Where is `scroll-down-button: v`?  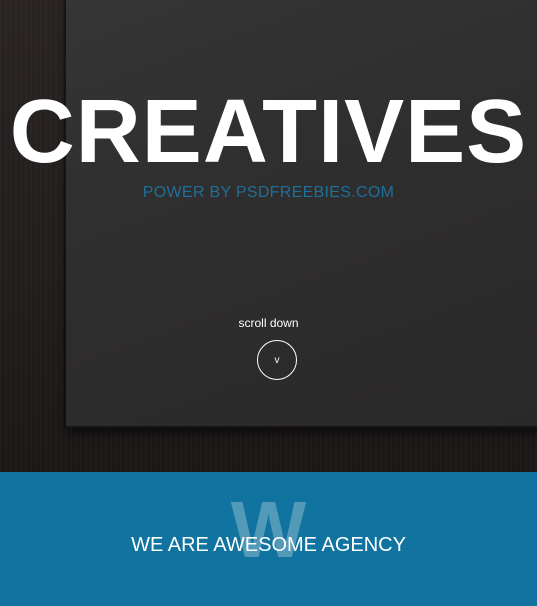
scroll-down-button: v is located at coordinates (277, 360).